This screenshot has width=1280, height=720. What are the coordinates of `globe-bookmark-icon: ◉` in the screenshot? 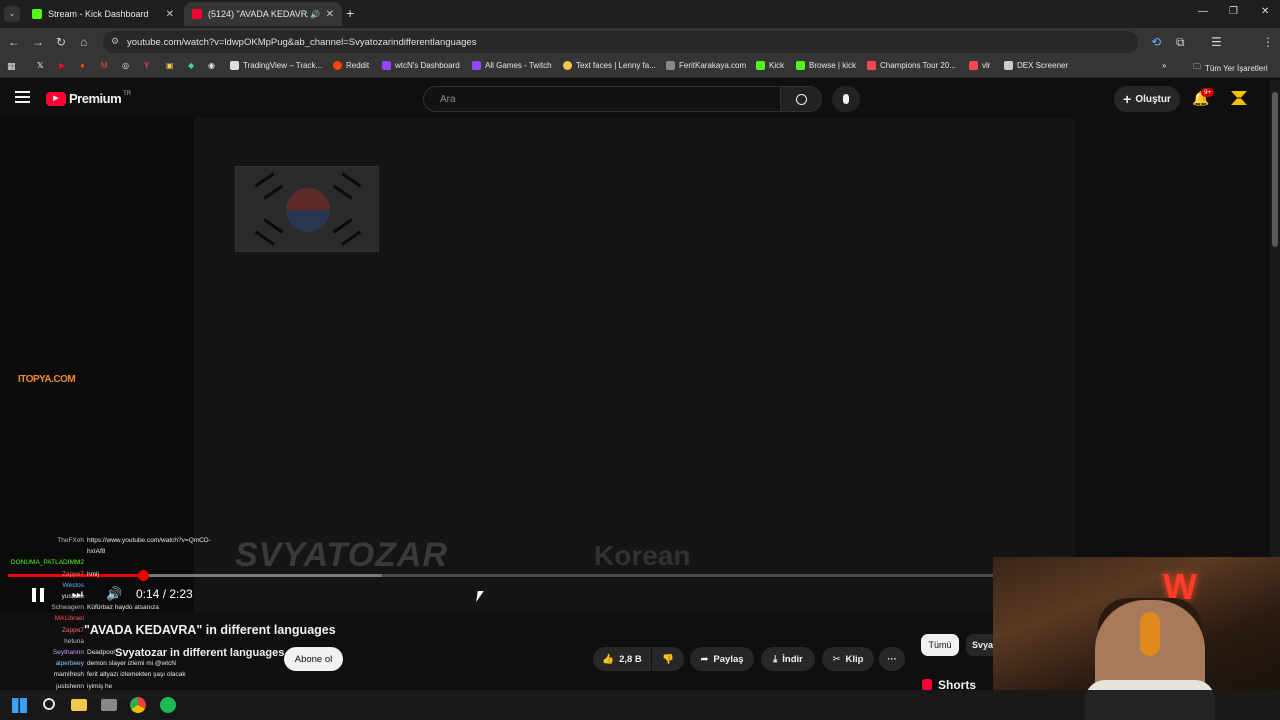 It's located at (211, 65).